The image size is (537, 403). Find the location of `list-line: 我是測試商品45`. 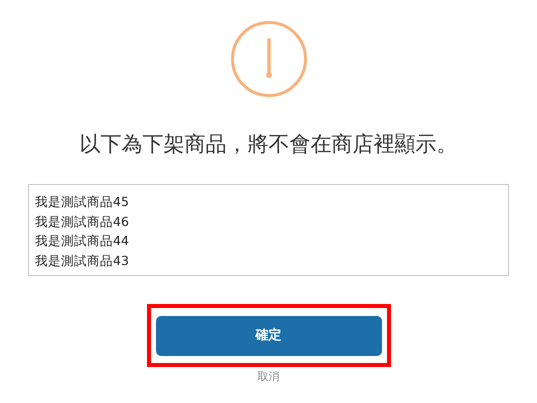

list-line: 我是測試商品45 is located at coordinates (82, 202).